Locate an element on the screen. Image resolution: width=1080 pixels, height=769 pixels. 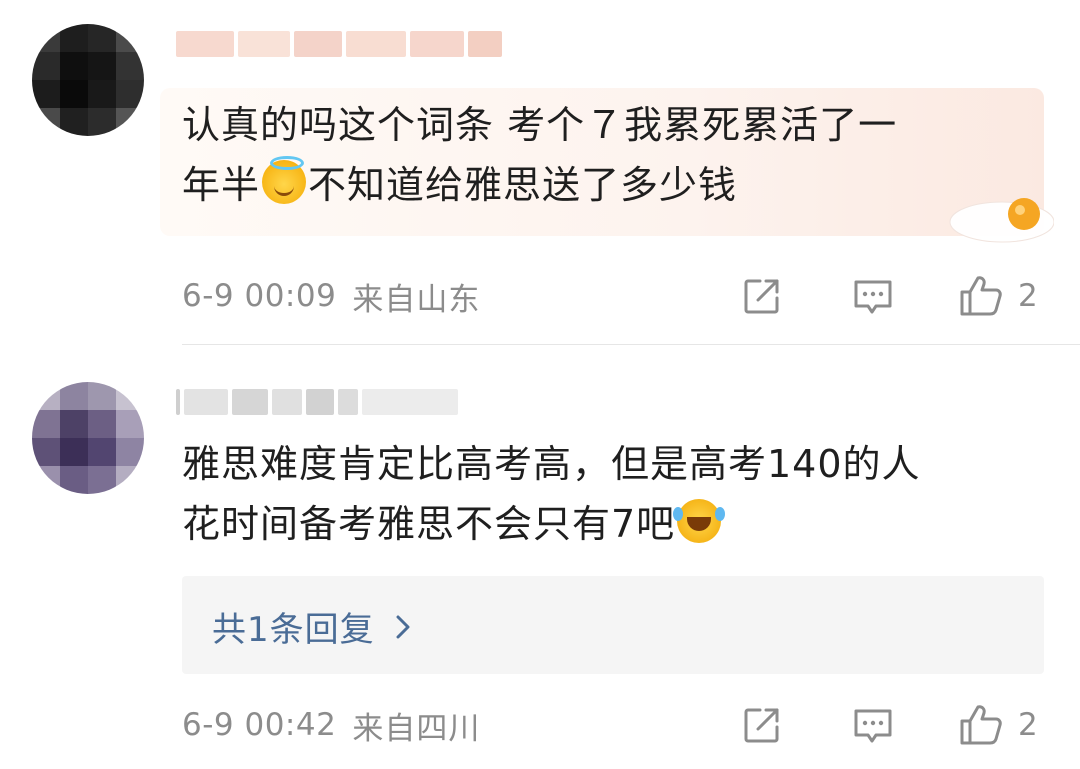
chevron-right-icon is located at coordinates (403, 626).